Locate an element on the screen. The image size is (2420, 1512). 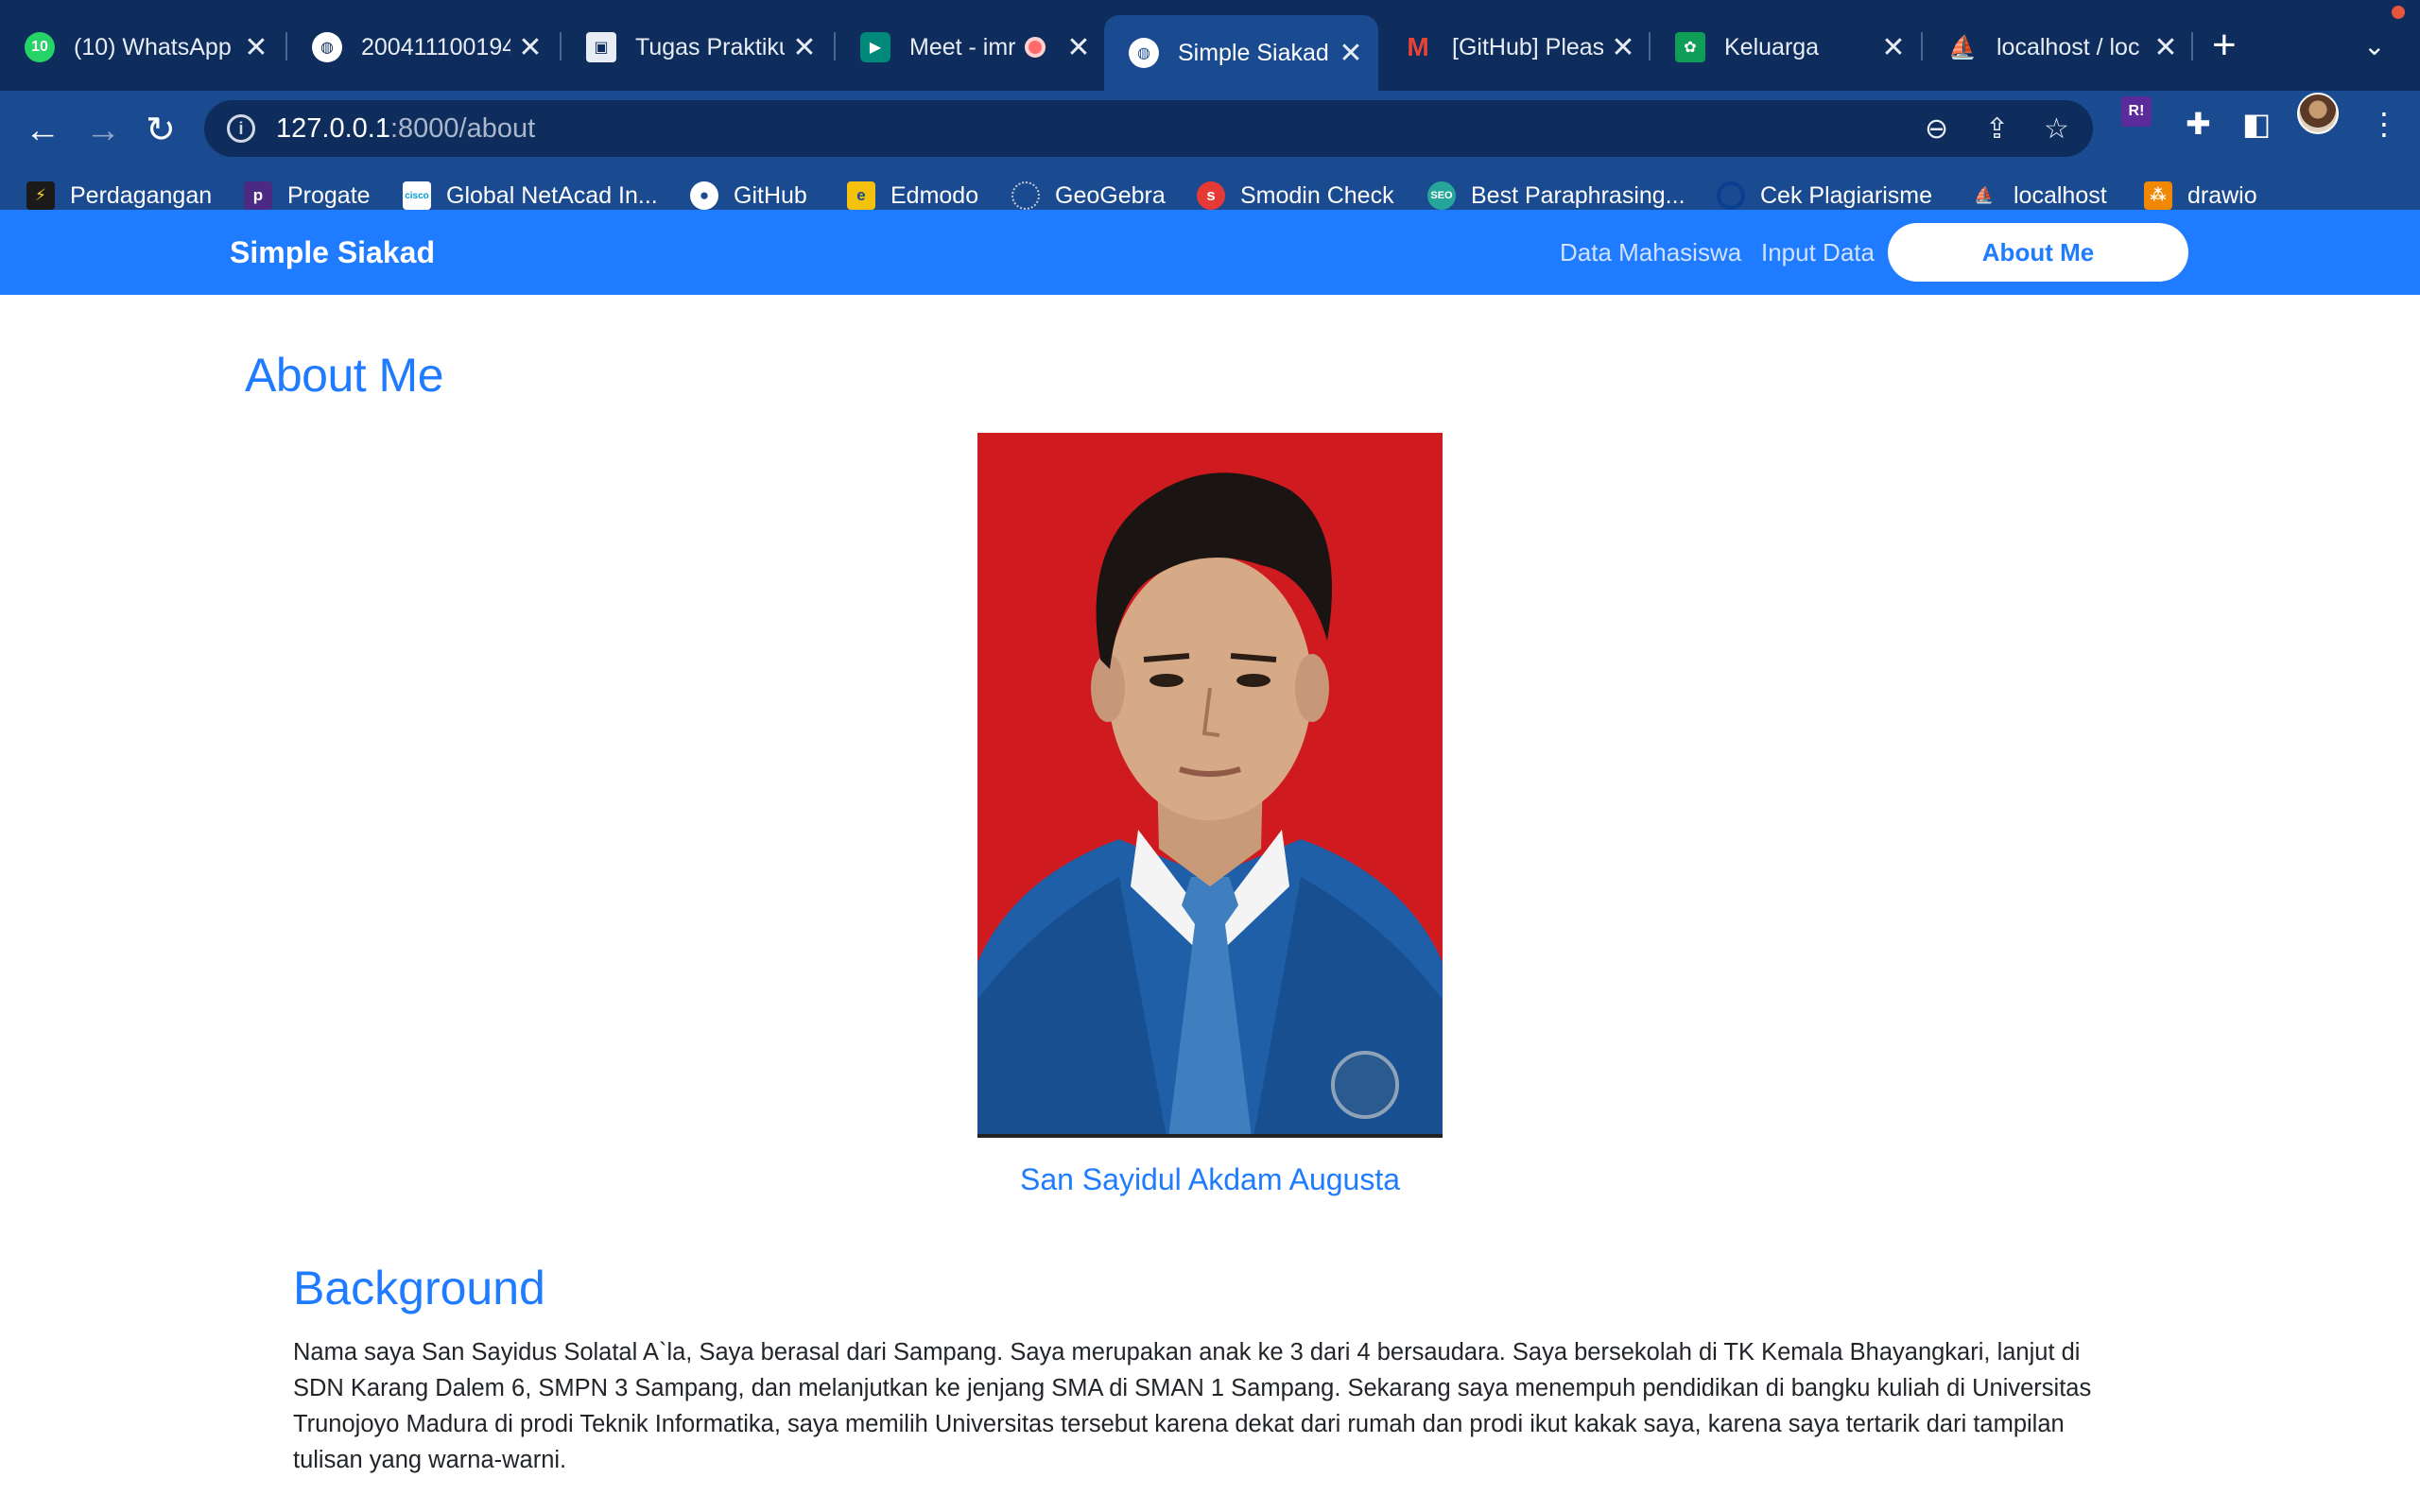
tab-meet: ▶ Meet - imr ✕ is located at coordinates (971, 47).